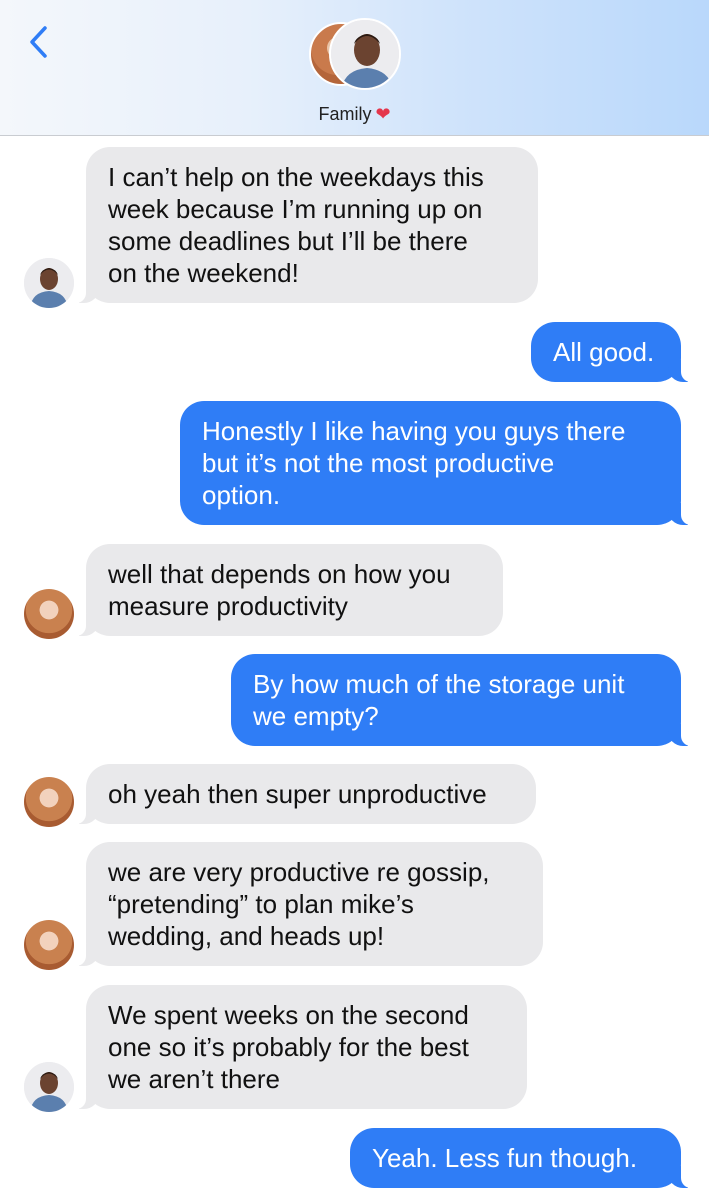 The height and width of the screenshot is (1200, 709). Describe the element at coordinates (365, 54) in the screenshot. I see `avatar-male` at that location.